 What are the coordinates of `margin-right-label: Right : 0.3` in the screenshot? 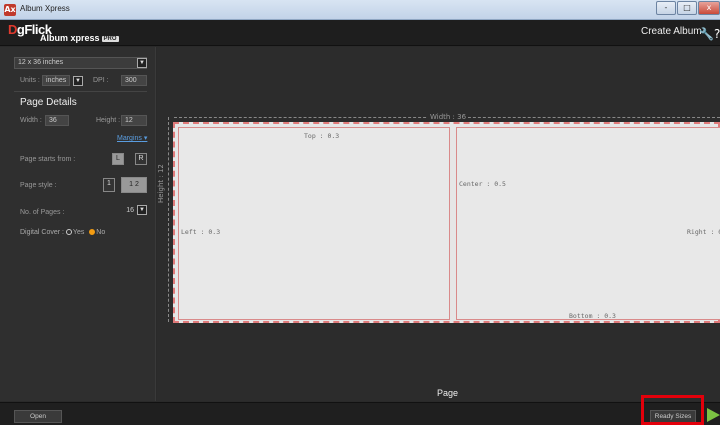 It's located at (703, 232).